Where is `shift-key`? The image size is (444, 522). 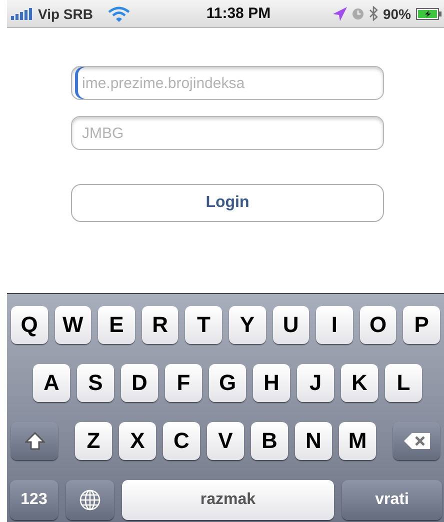 shift-key is located at coordinates (34, 441).